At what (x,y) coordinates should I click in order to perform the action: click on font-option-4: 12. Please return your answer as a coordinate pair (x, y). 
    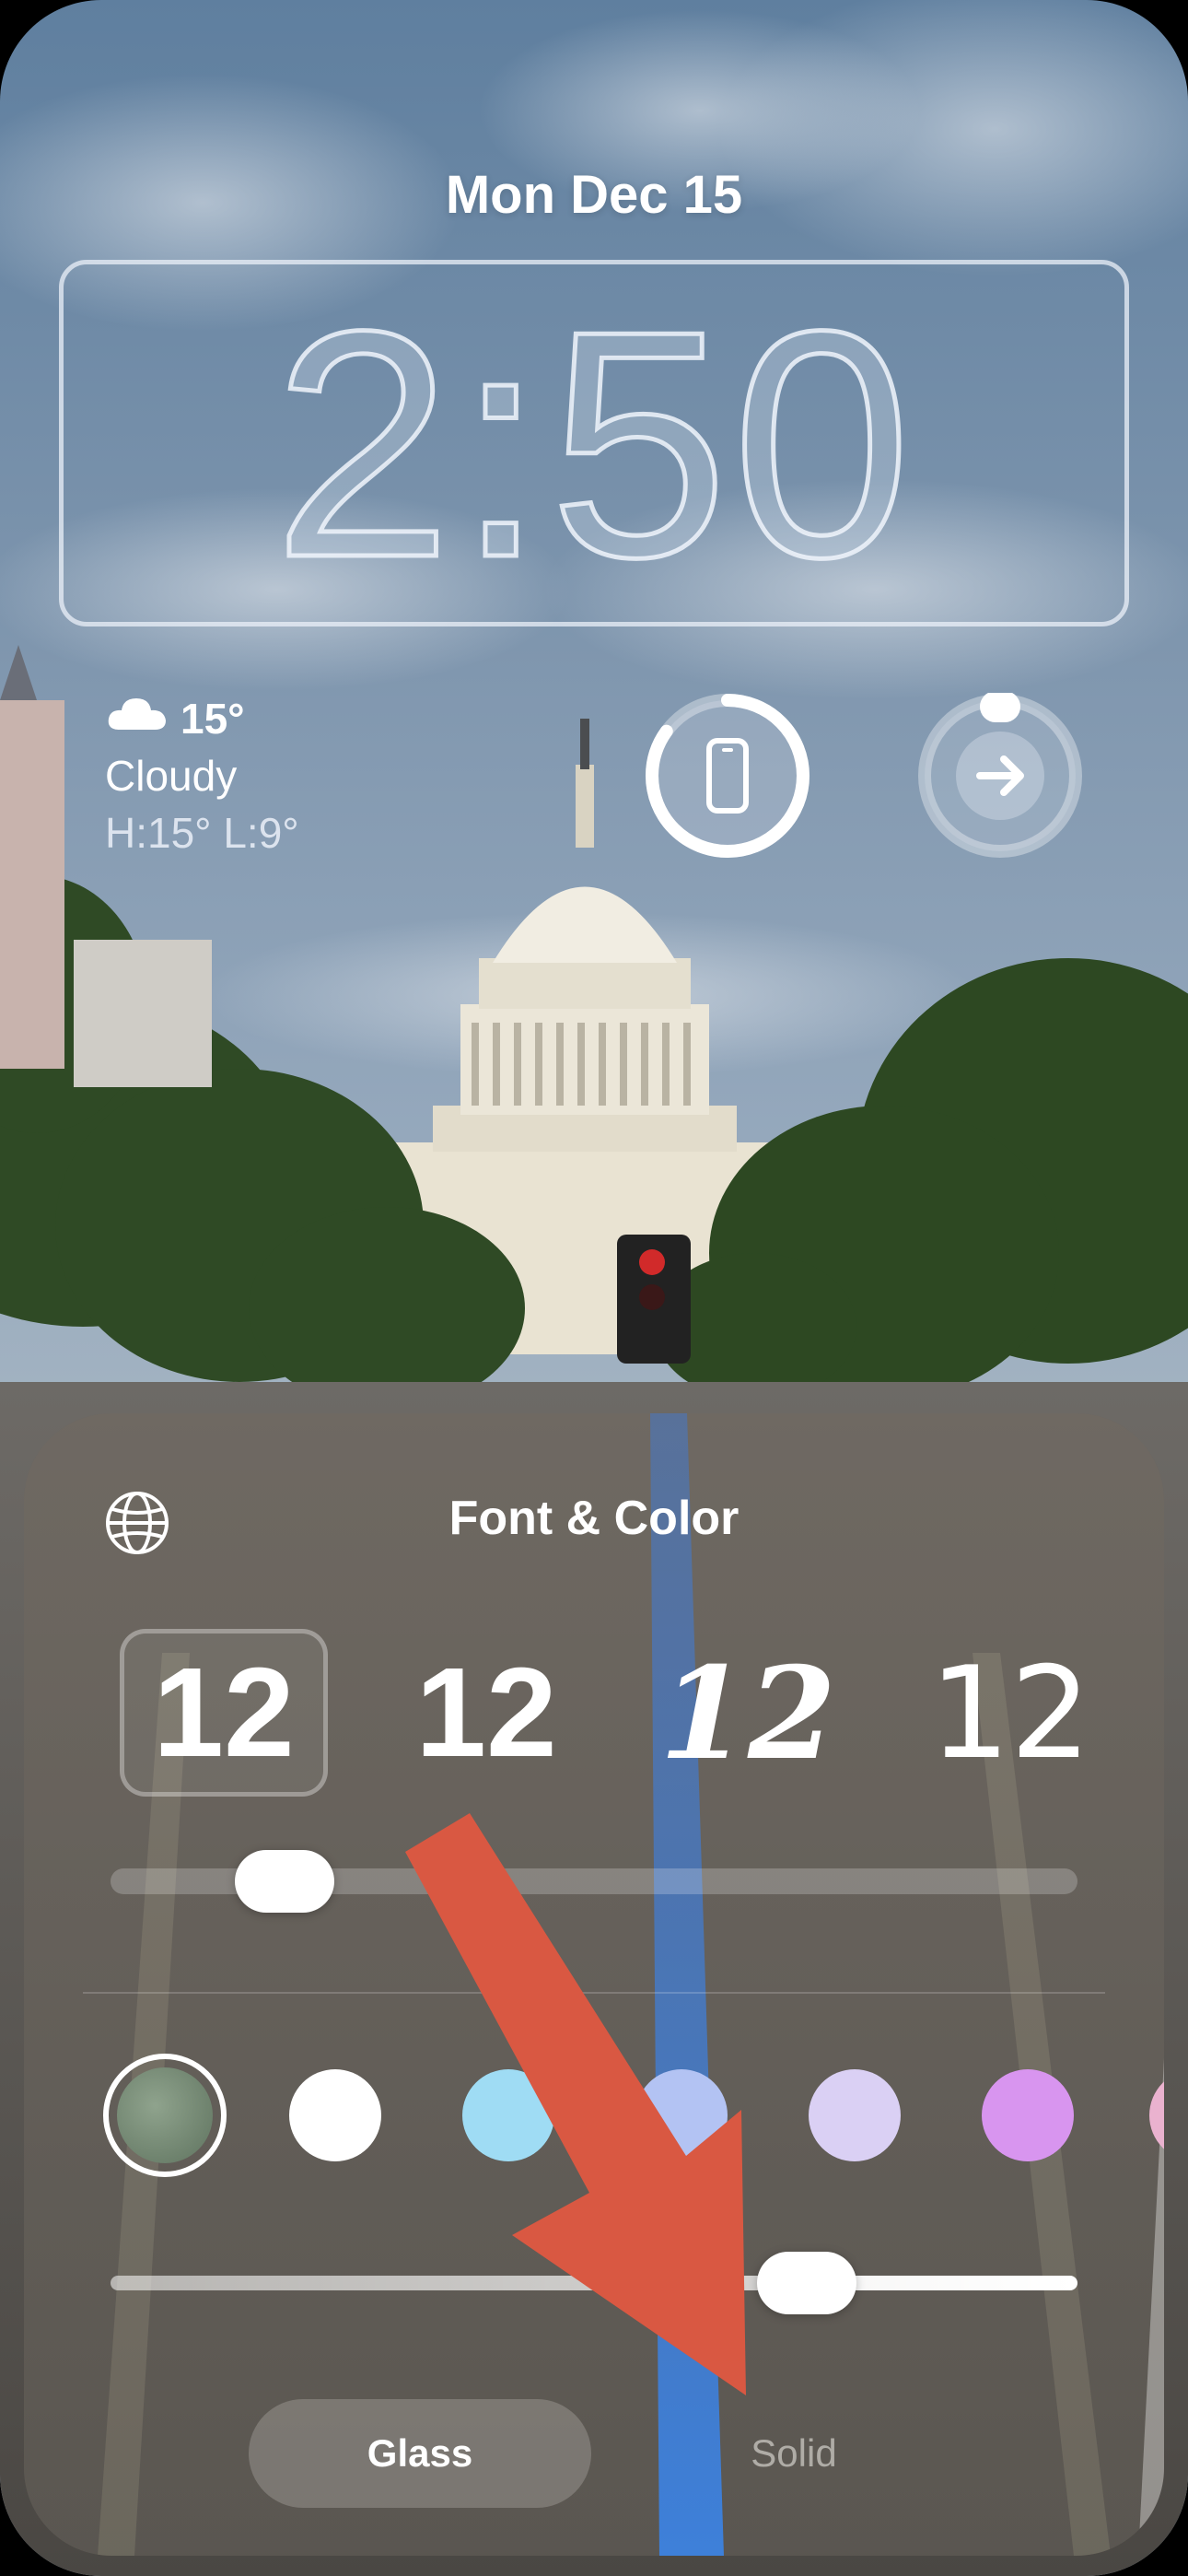
    Looking at the image, I should click on (1010, 1713).